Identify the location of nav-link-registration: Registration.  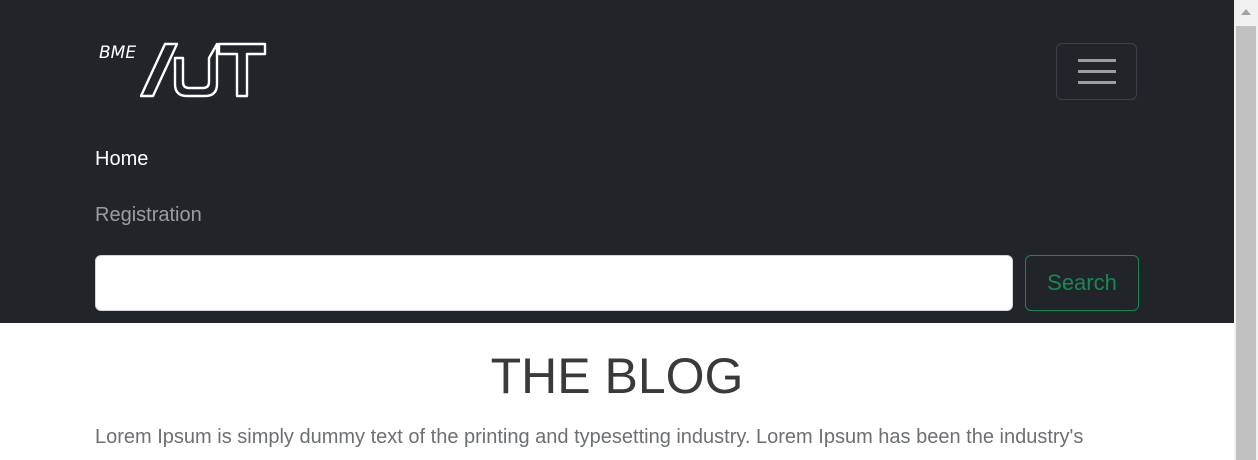
(148, 215).